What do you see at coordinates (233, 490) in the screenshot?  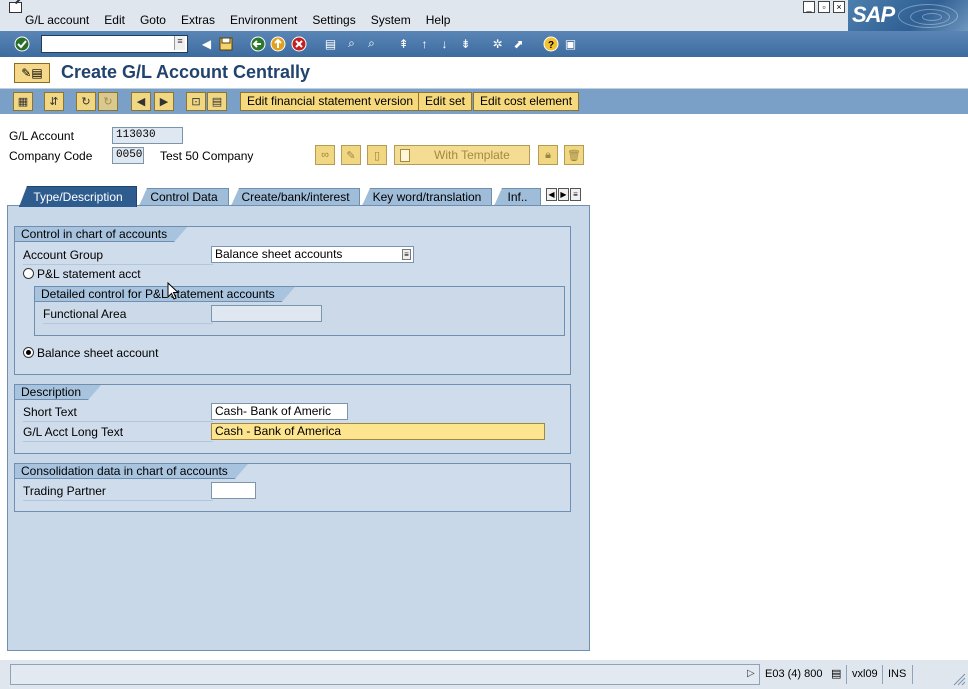 I see `trading-partner-field` at bounding box center [233, 490].